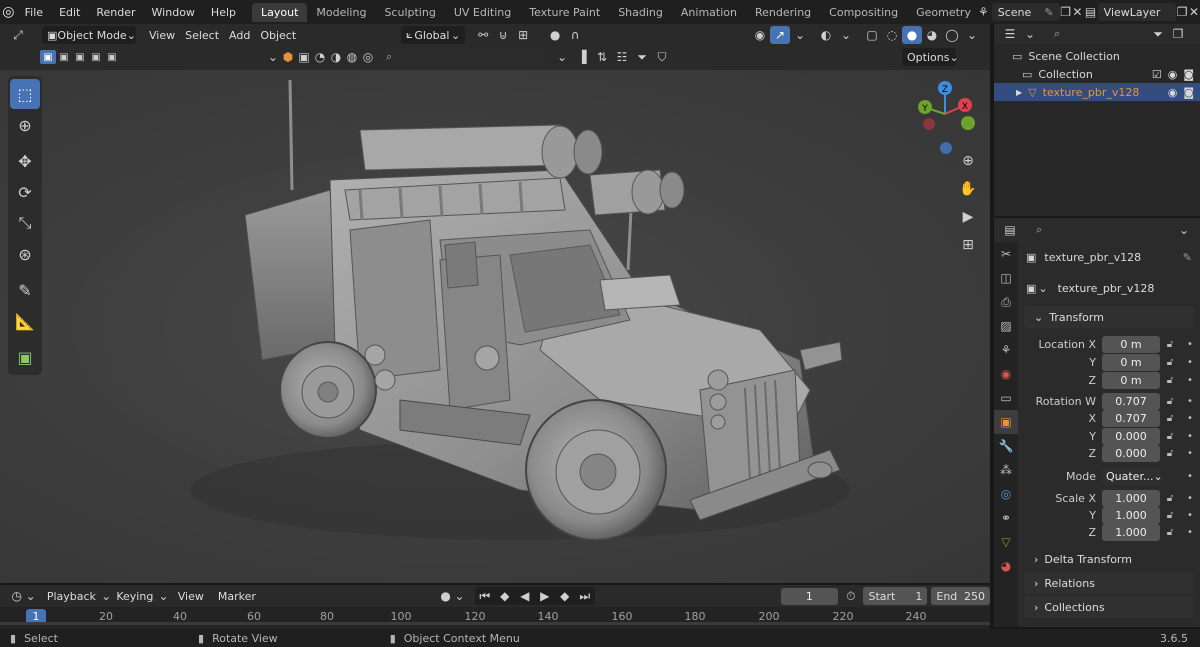 The height and width of the screenshot is (647, 1200). What do you see at coordinates (320, 57) in the screenshot?
I see `filter-light-icon: ◔` at bounding box center [320, 57].